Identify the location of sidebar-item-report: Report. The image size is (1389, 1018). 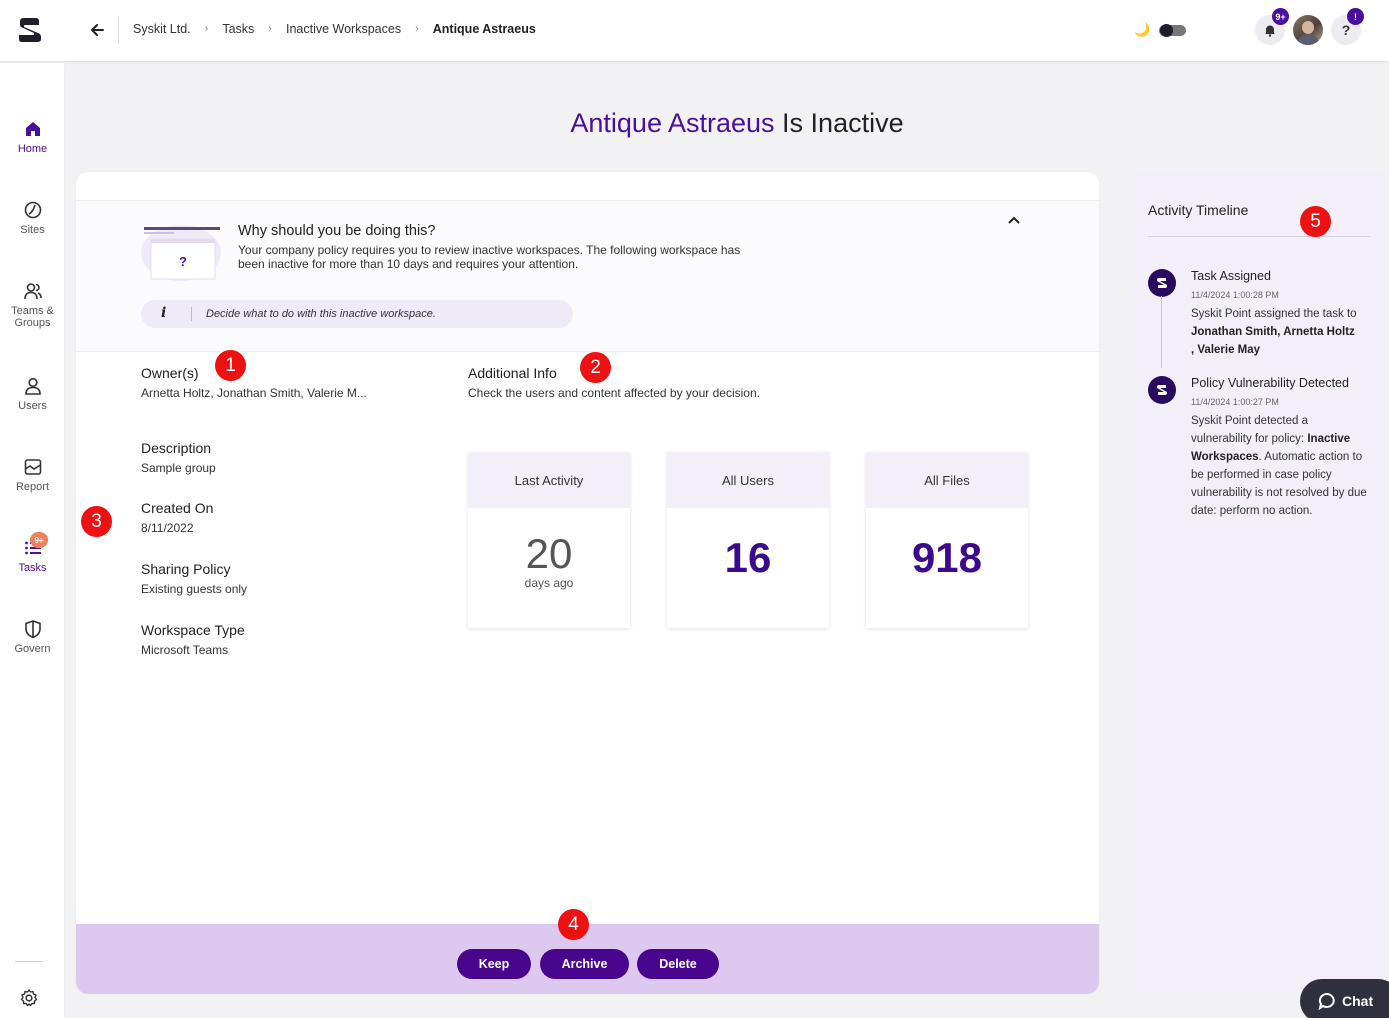
(32, 475).